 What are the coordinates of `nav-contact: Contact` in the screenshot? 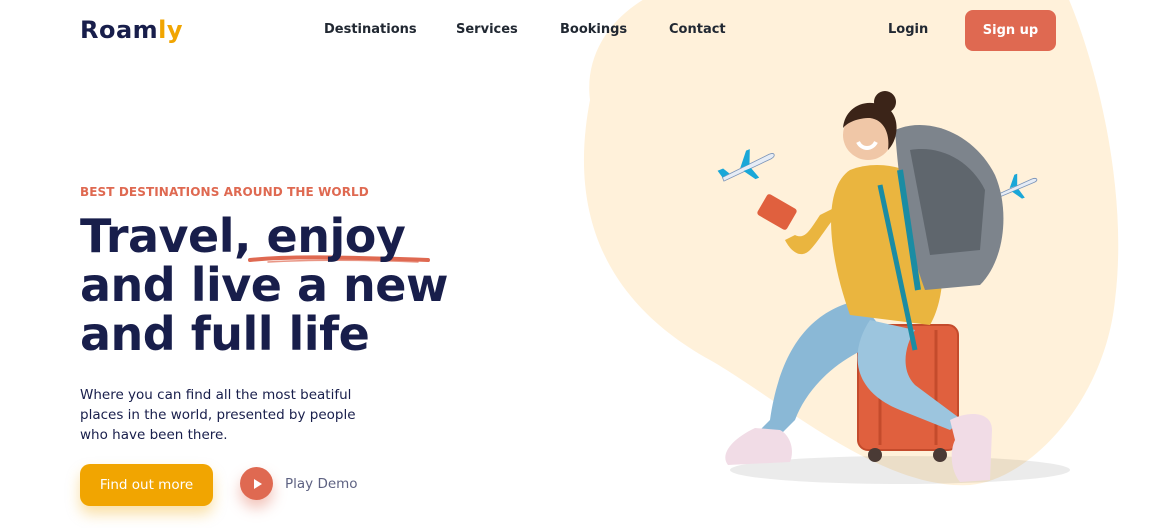 It's located at (697, 29).